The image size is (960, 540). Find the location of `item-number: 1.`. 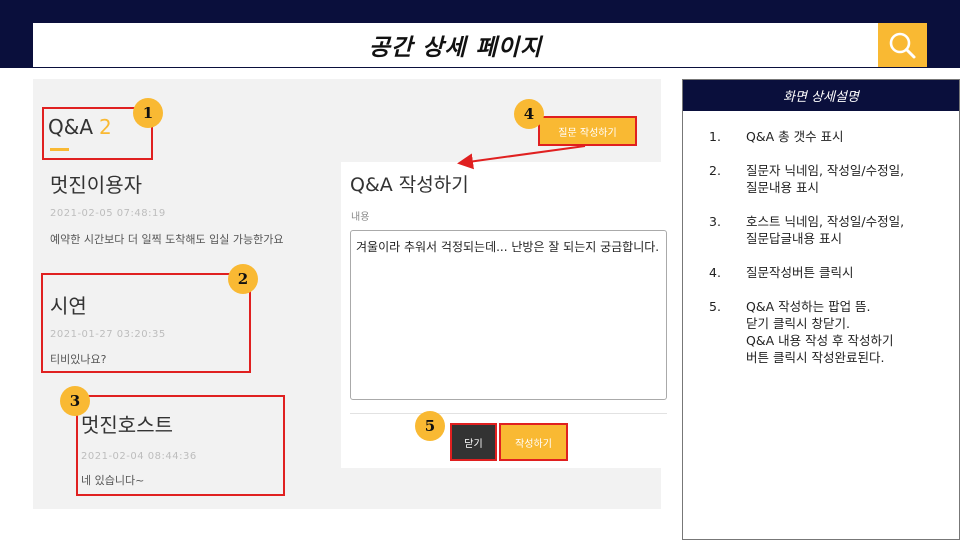

item-number: 1. is located at coordinates (715, 136).